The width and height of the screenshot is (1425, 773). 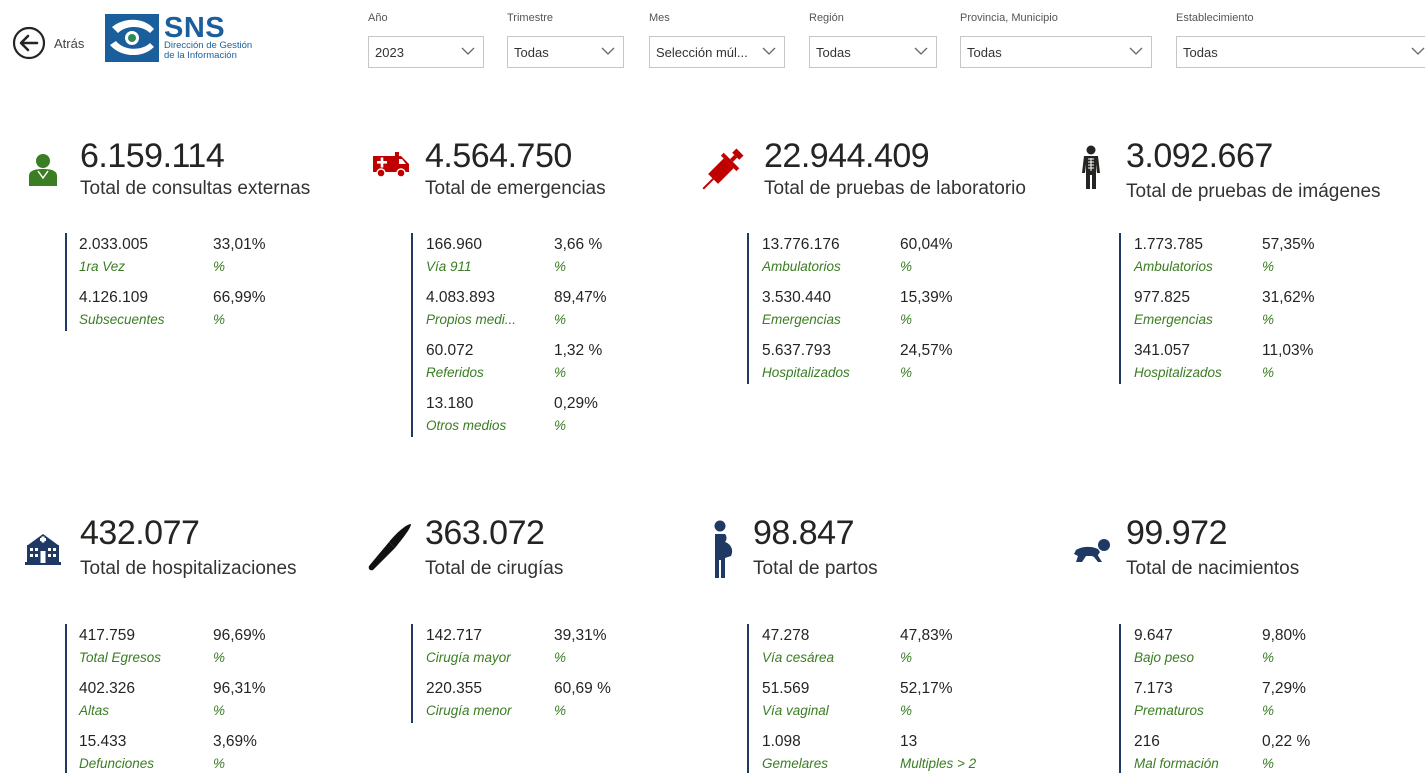 I want to click on hospitalizaciones-total: 432.077, so click(x=140, y=533).